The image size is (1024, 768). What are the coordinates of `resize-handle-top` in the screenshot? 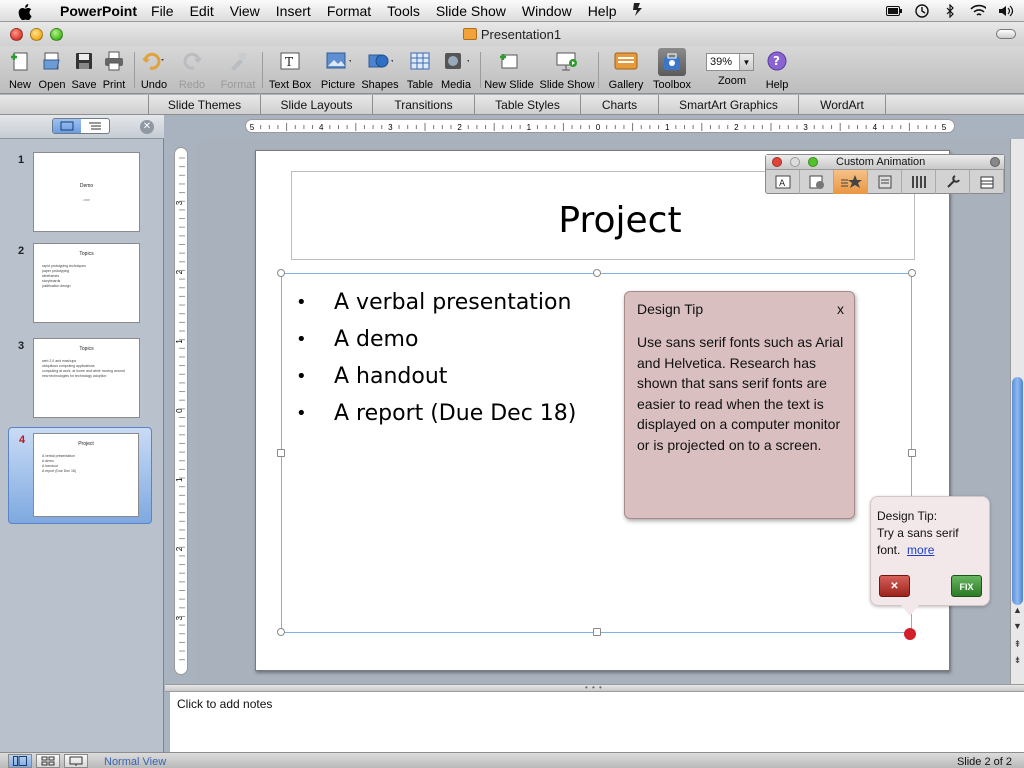 It's located at (597, 273).